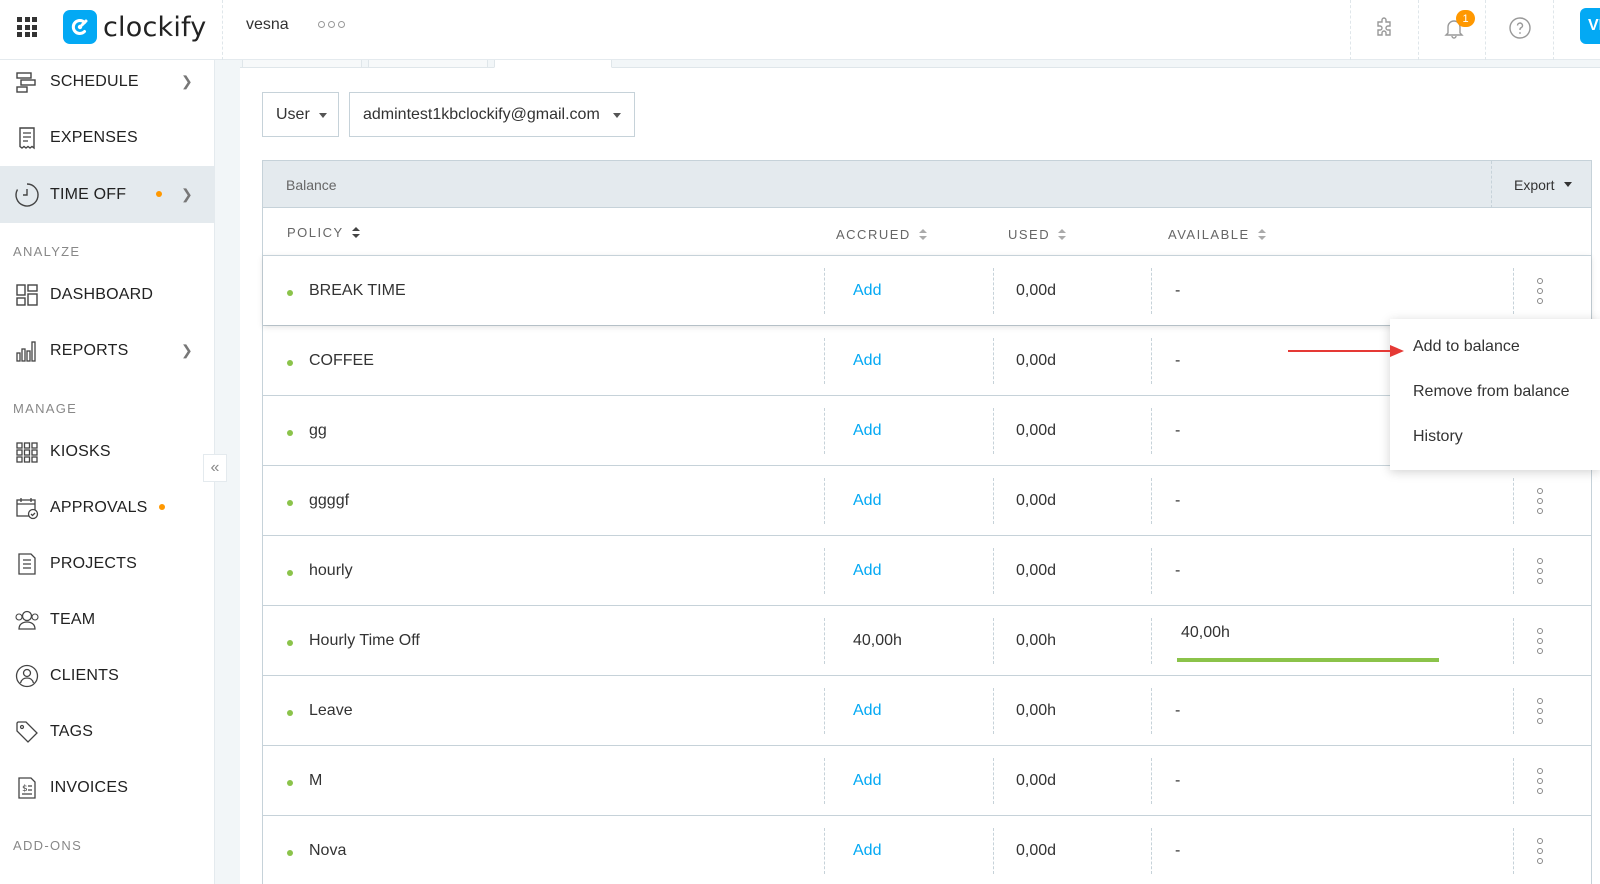 This screenshot has width=1600, height=884. I want to click on sidebar-item-team: TEAM, so click(107, 619).